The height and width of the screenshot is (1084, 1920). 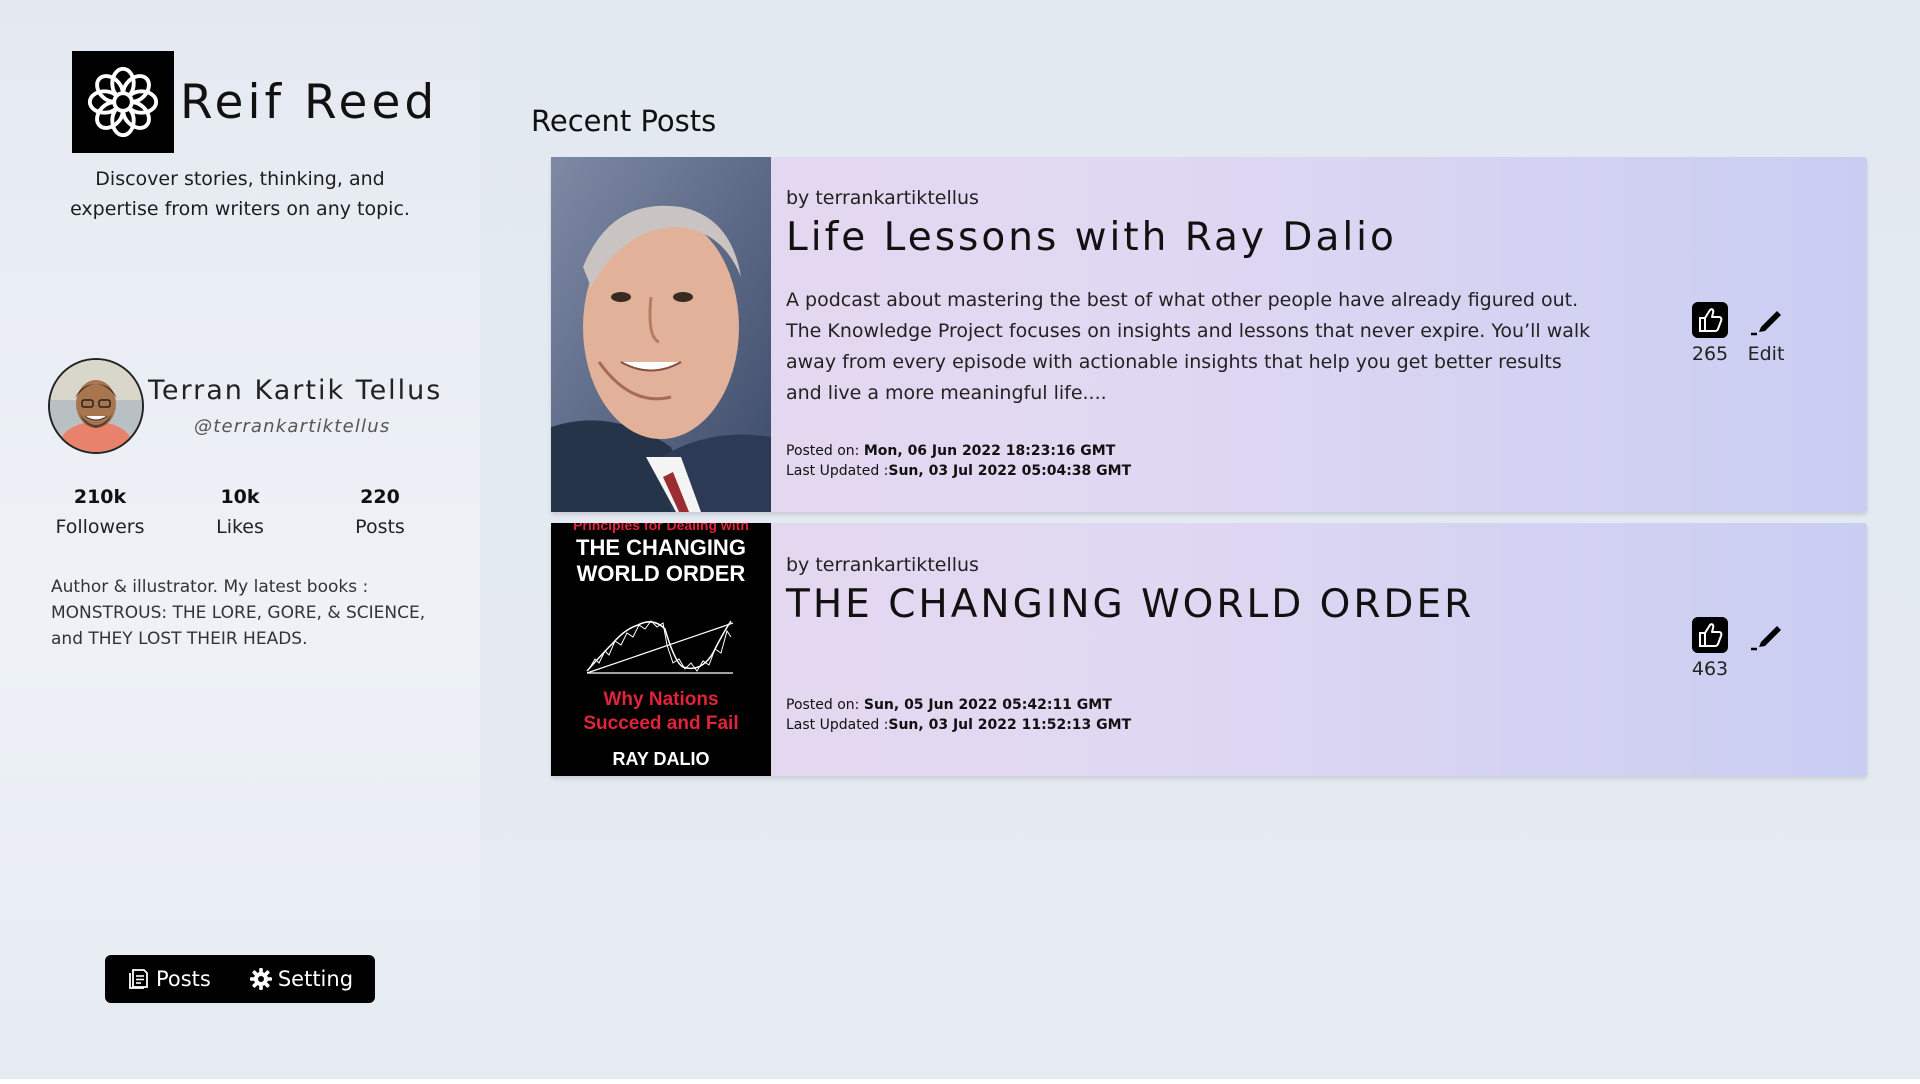 I want to click on cover-author: RAY DALIO, so click(x=661, y=759).